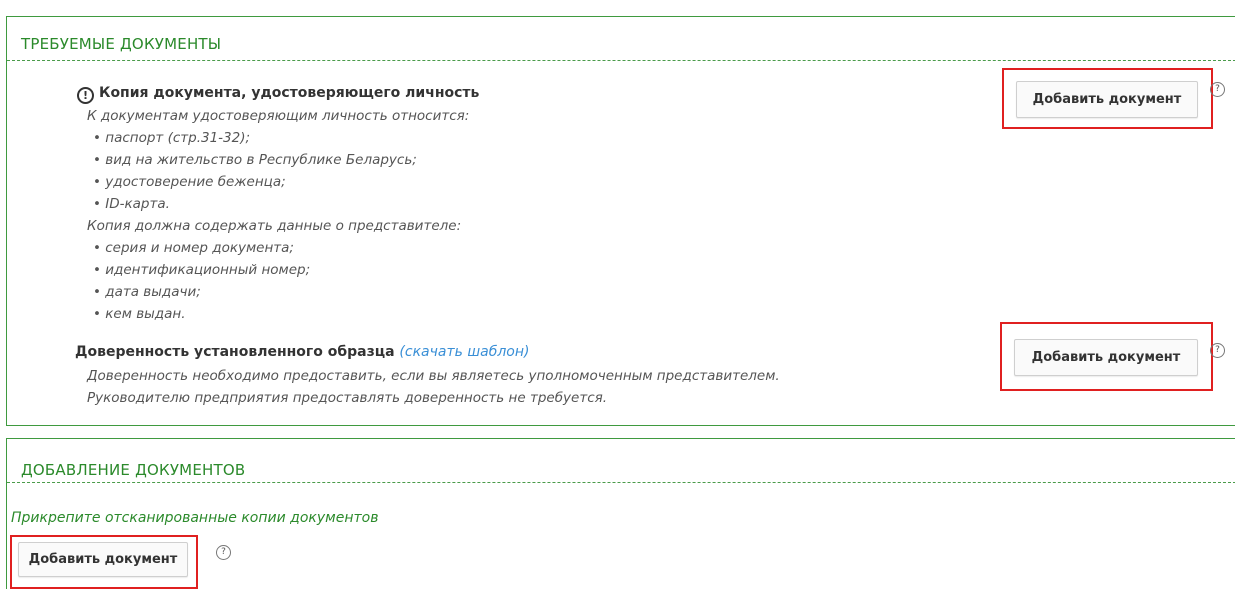 This screenshot has height=589, width=1235. I want to click on warning-circle-icon: !, so click(85, 95).